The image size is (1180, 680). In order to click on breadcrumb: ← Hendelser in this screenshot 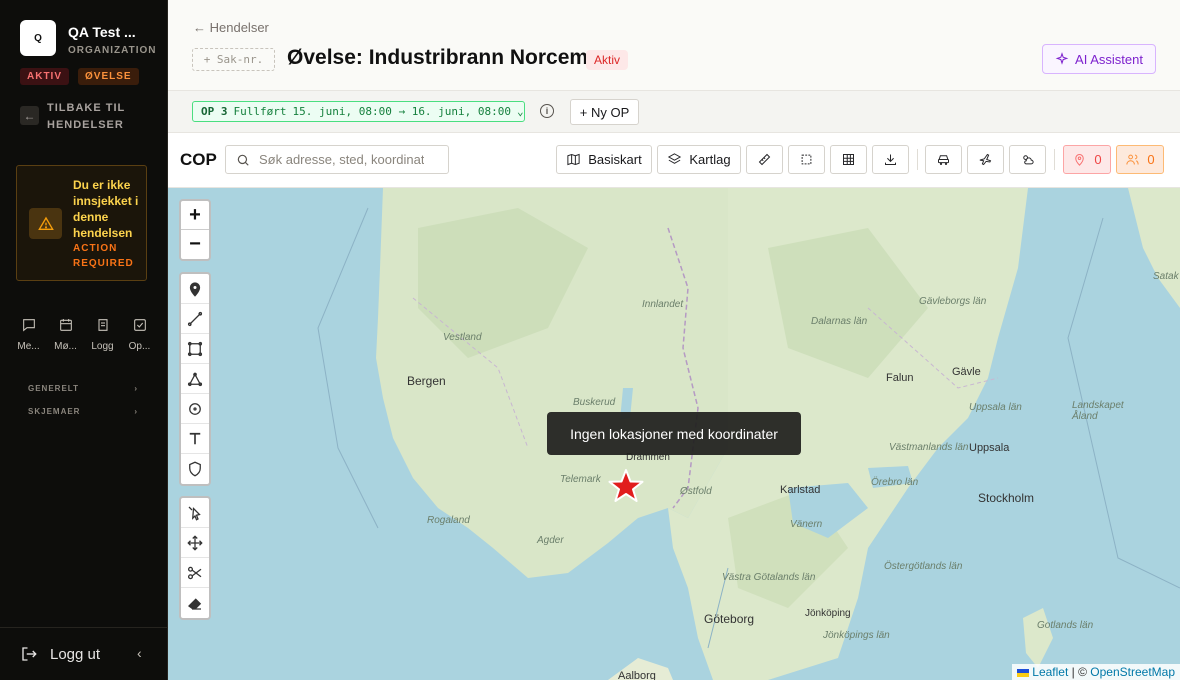, I will do `click(231, 27)`.